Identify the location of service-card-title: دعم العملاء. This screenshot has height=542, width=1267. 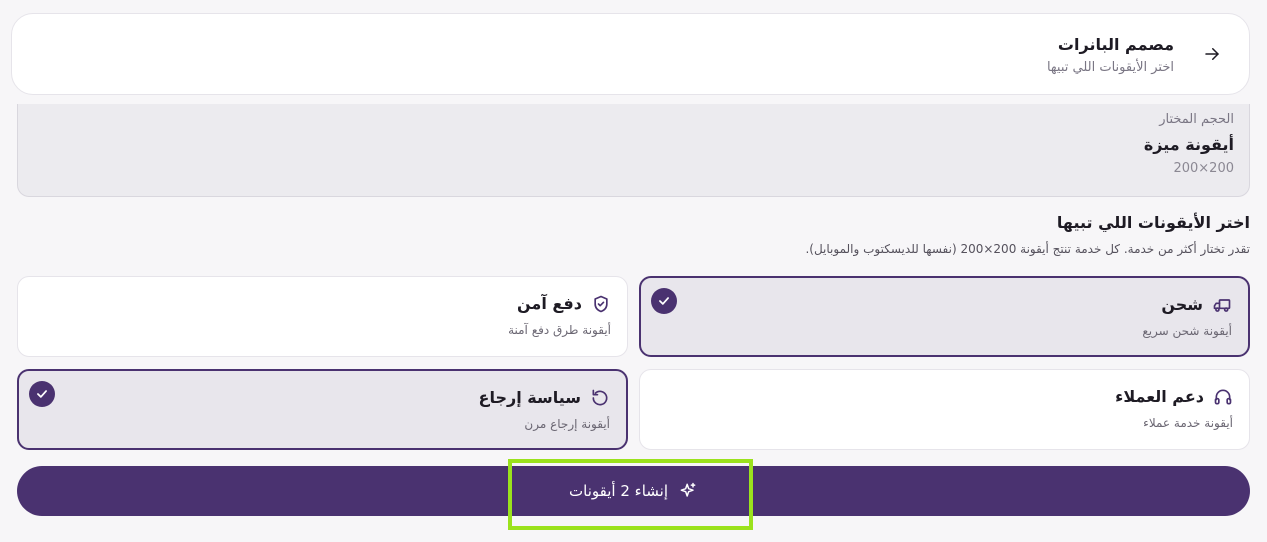
(1159, 396).